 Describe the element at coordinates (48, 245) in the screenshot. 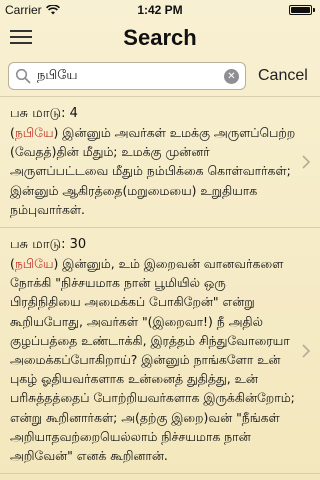

I see `result-reference: பசு மாடு: 30` at that location.